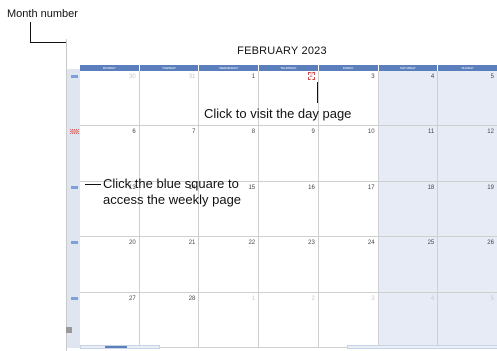  What do you see at coordinates (134, 132) in the screenshot?
I see `day-number: 6` at bounding box center [134, 132].